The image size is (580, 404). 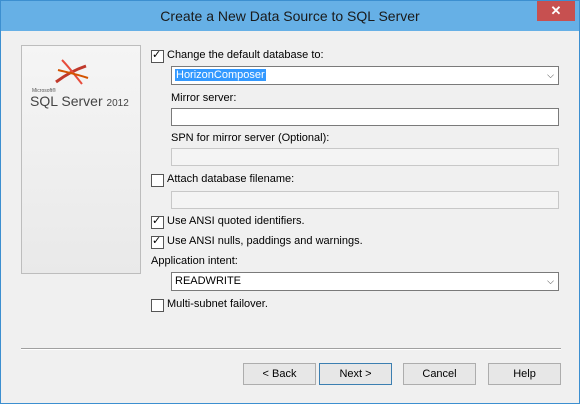 I want to click on logo-product-name: SQL Server, so click(x=66, y=101).